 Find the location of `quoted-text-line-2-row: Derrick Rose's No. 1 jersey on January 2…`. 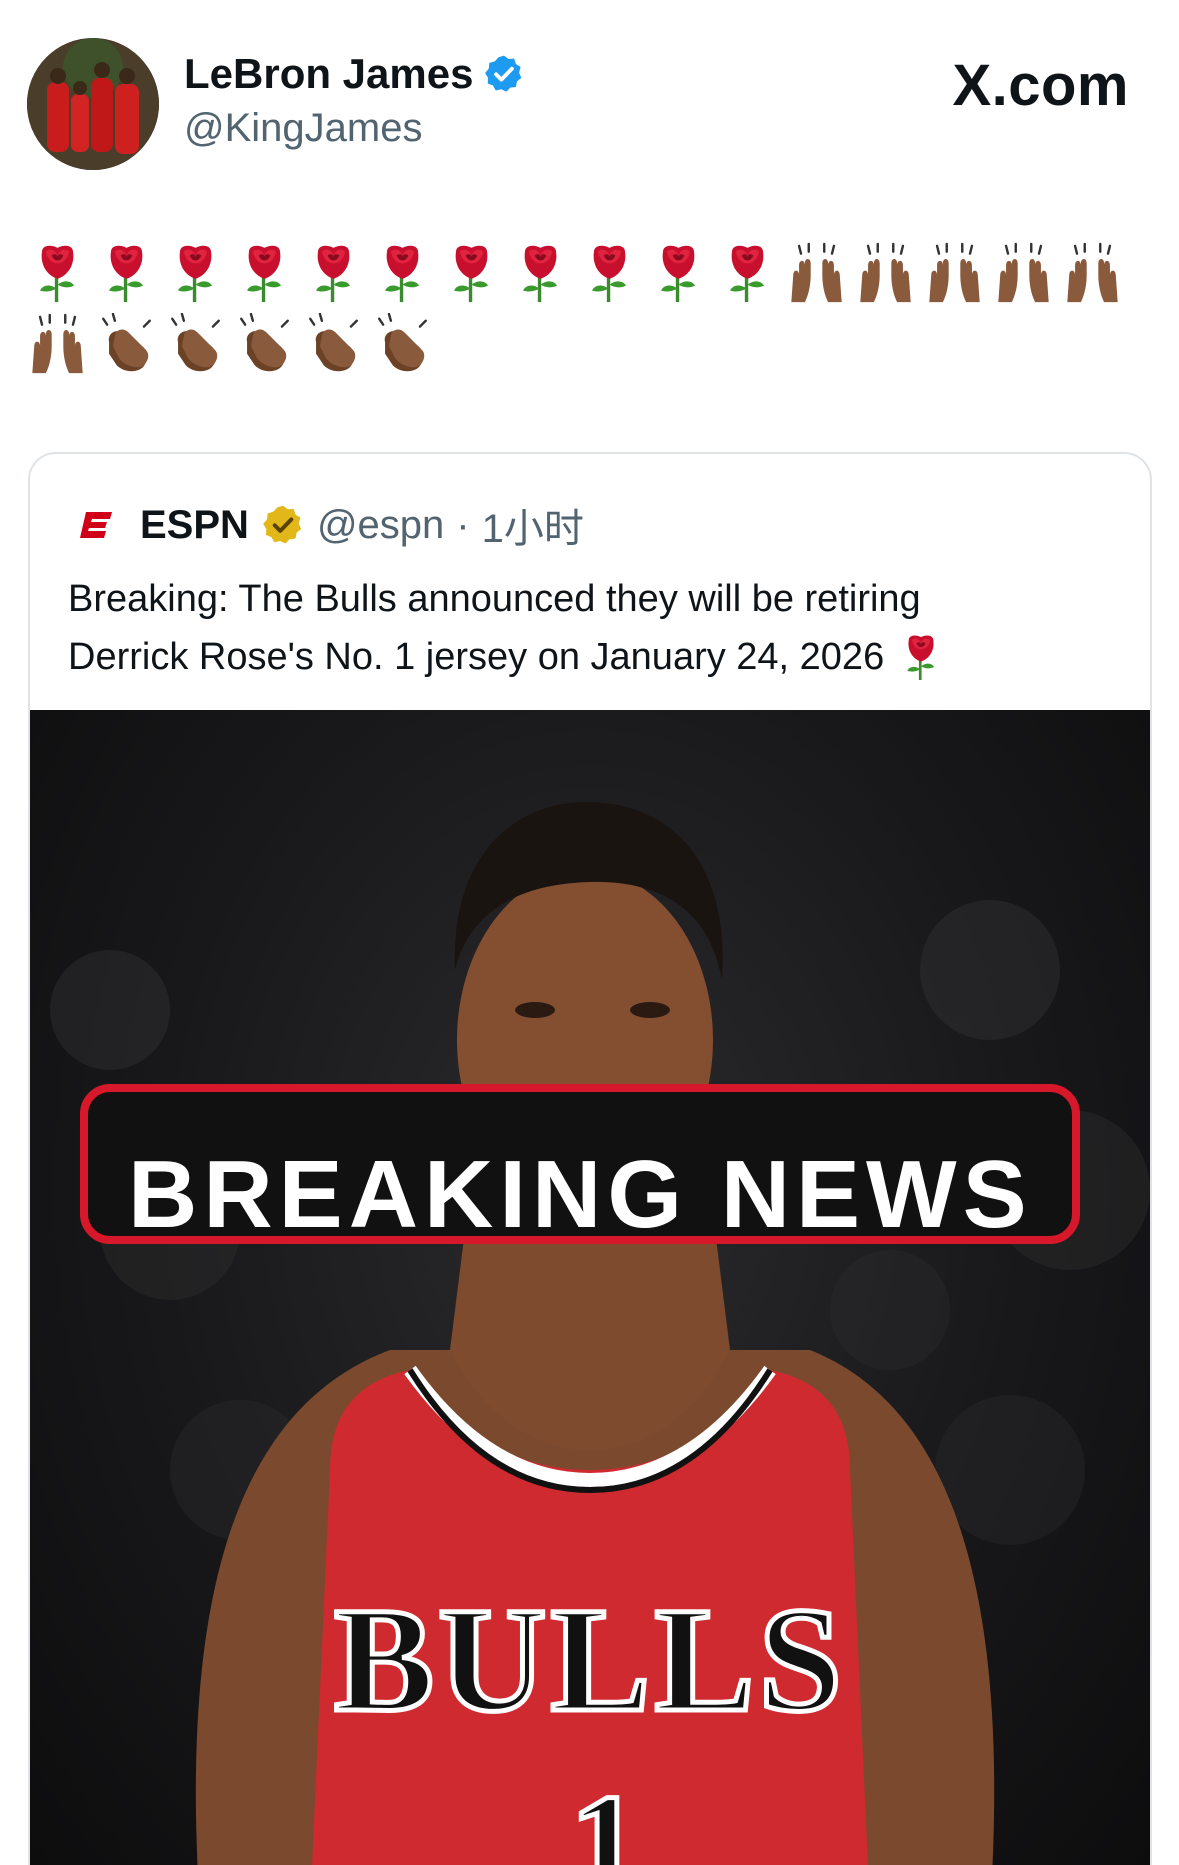

quoted-text-line-2-row: Derrick Rose's No. 1 jersey on January 2… is located at coordinates (593, 657).